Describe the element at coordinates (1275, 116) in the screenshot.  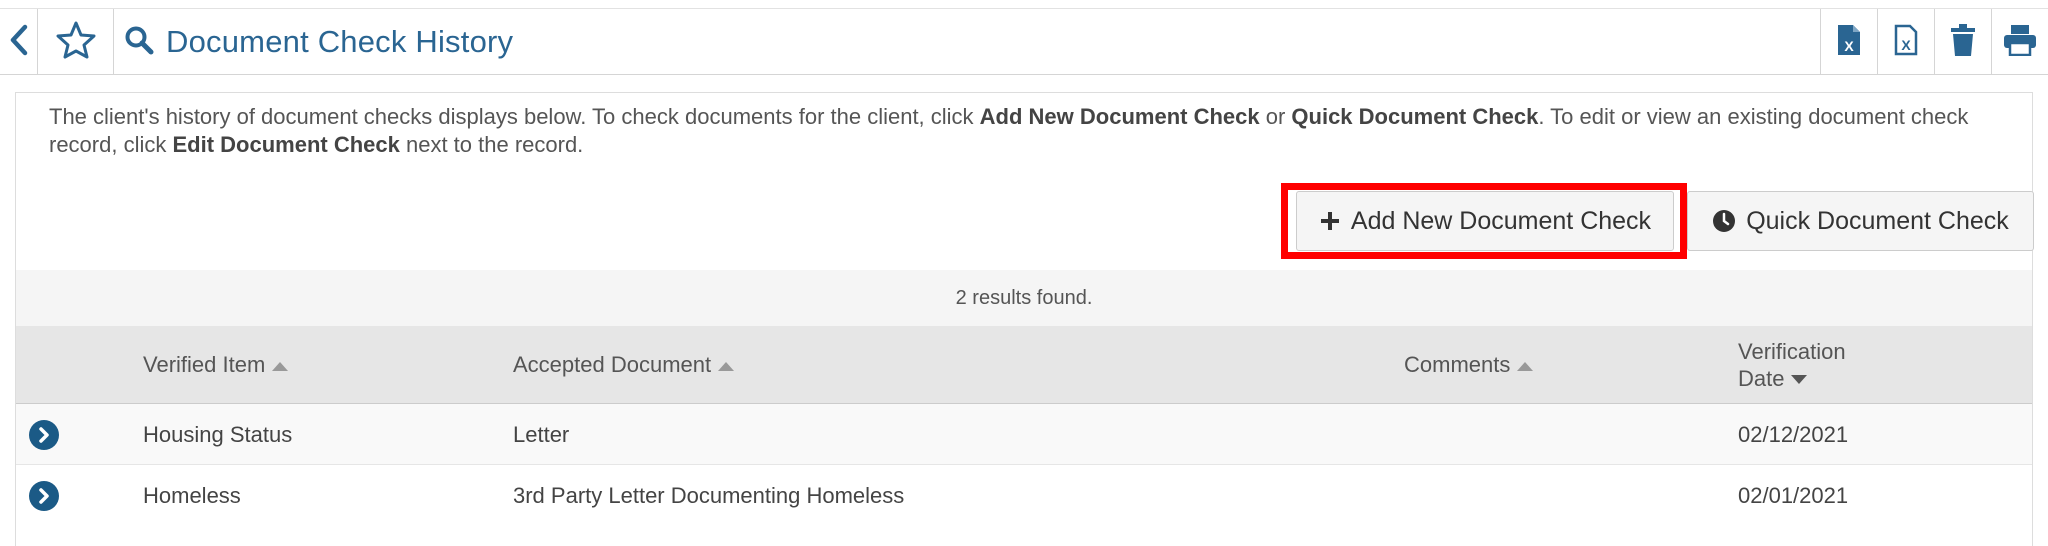
I see `intro-text-part: or` at that location.